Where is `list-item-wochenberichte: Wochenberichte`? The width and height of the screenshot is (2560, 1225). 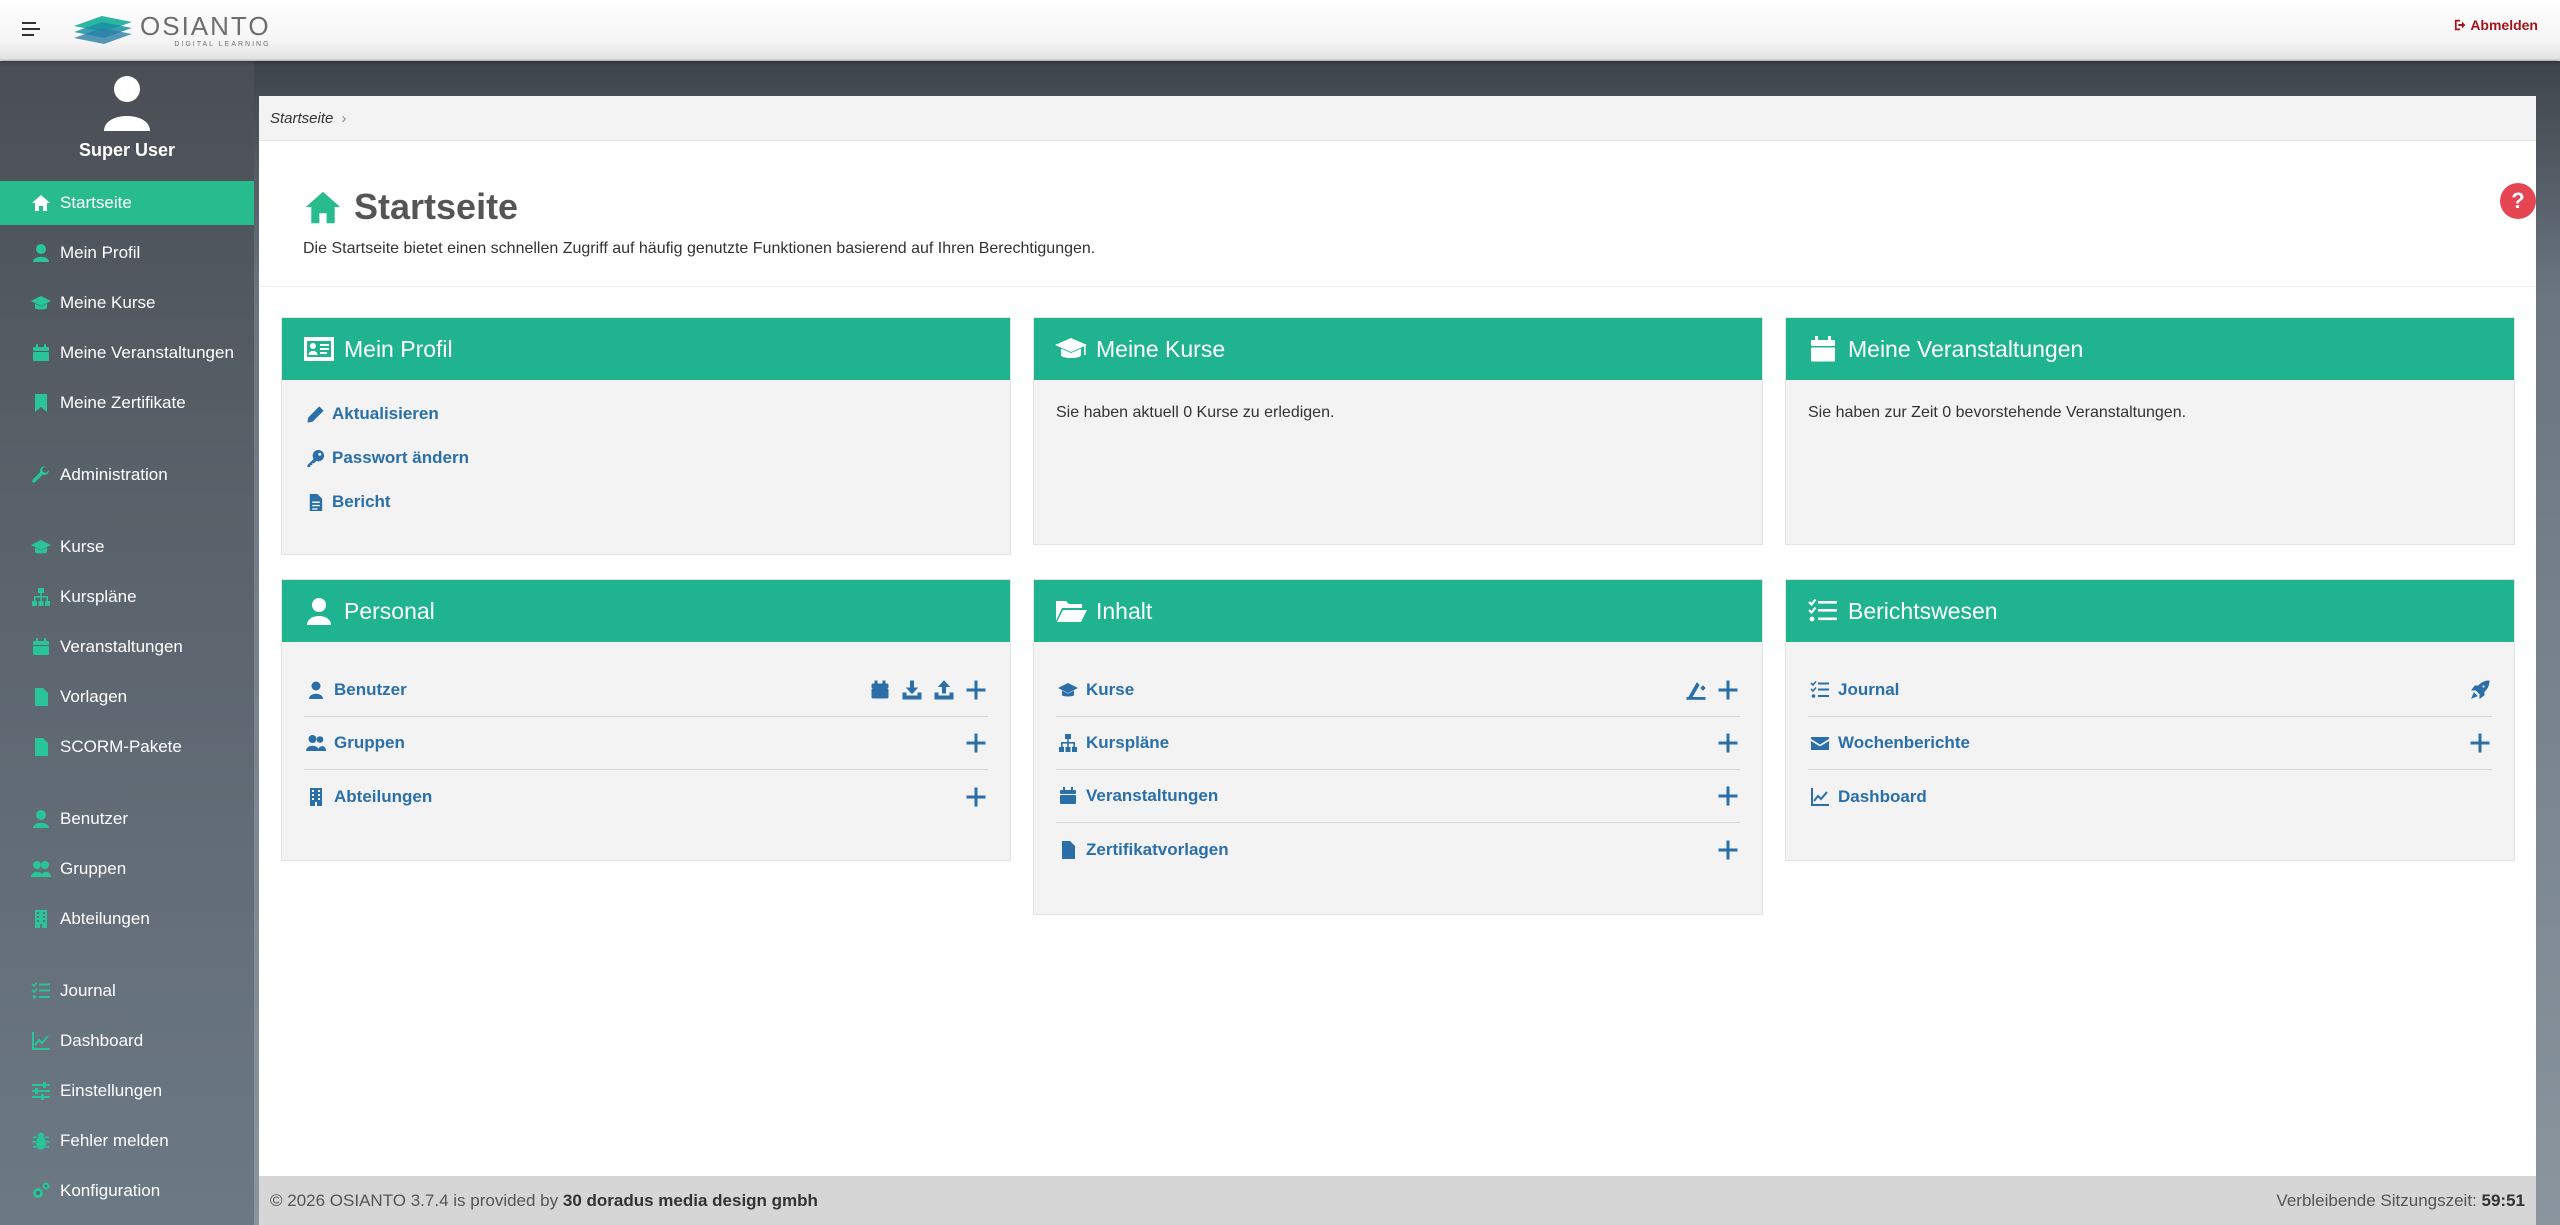 list-item-wochenberichte: Wochenberichte is located at coordinates (2150, 743).